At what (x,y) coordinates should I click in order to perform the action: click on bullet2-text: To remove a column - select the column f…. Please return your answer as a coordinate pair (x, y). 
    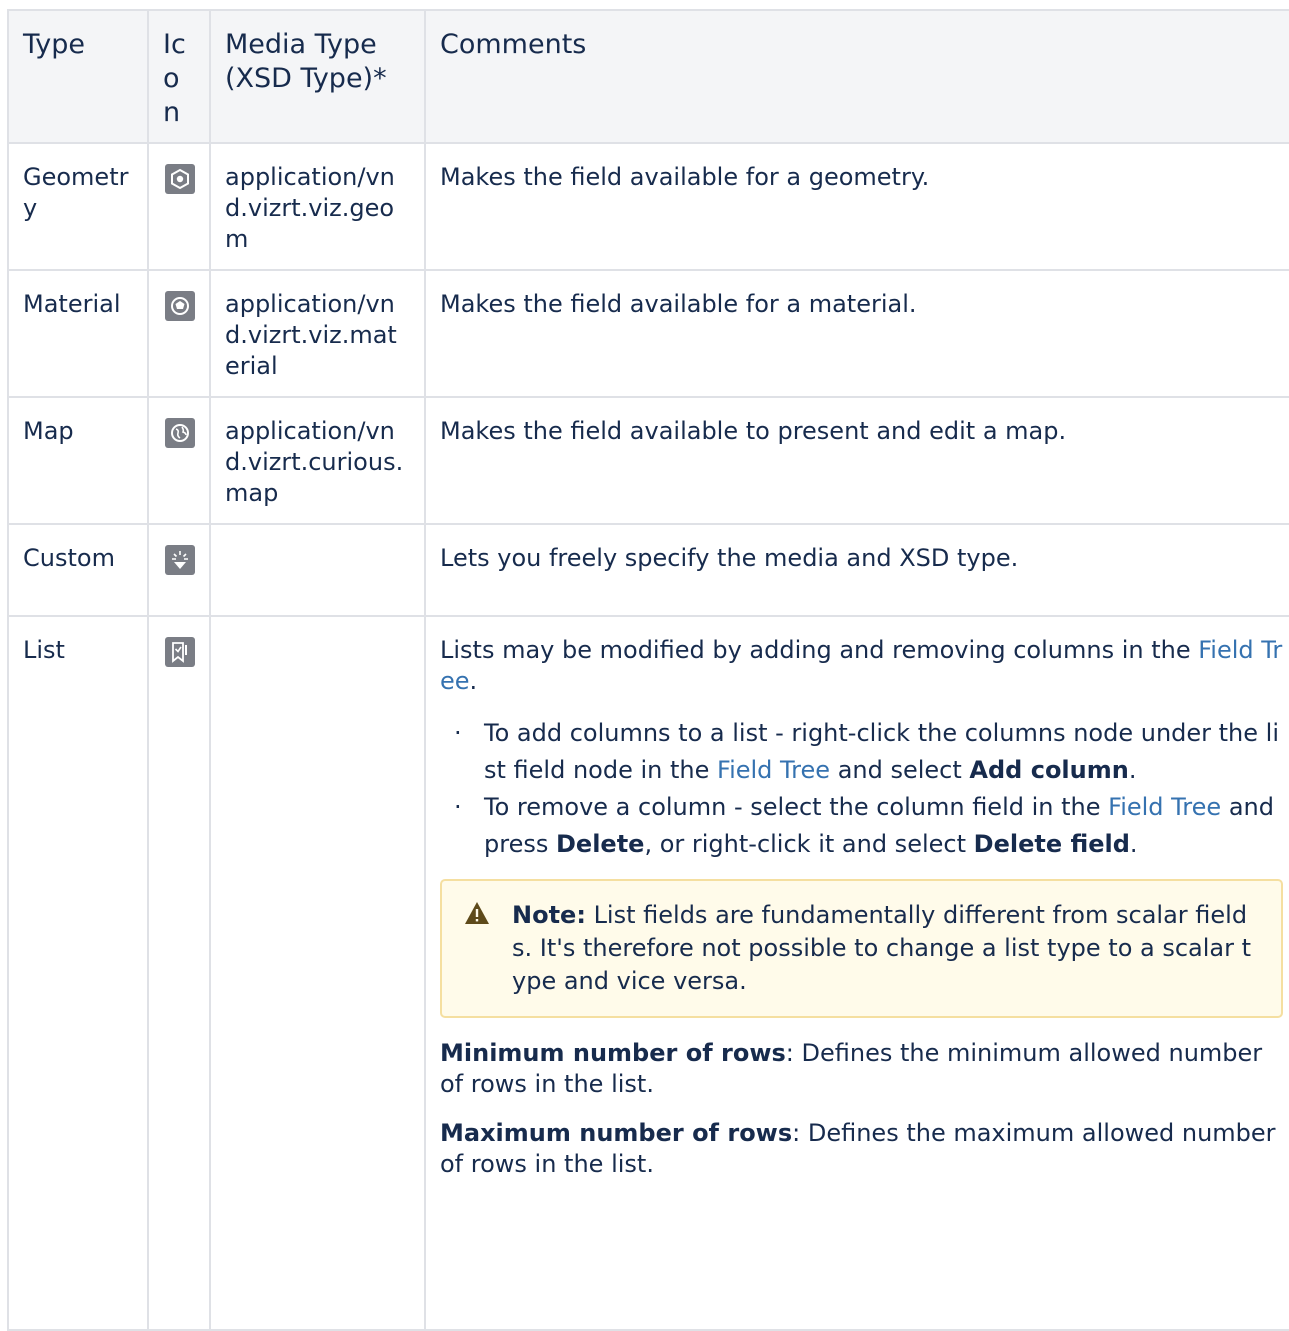
    Looking at the image, I should click on (792, 807).